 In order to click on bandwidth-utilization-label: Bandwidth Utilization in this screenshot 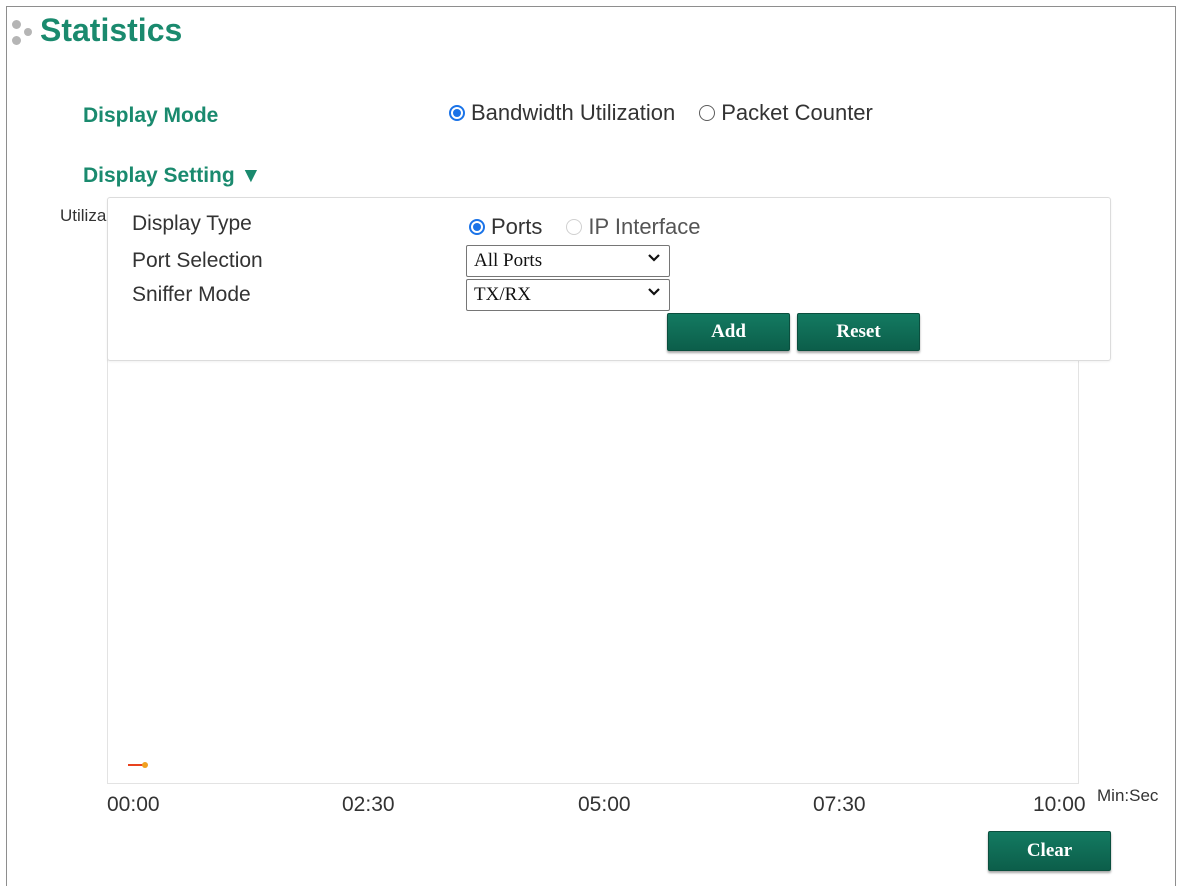, I will do `click(573, 113)`.